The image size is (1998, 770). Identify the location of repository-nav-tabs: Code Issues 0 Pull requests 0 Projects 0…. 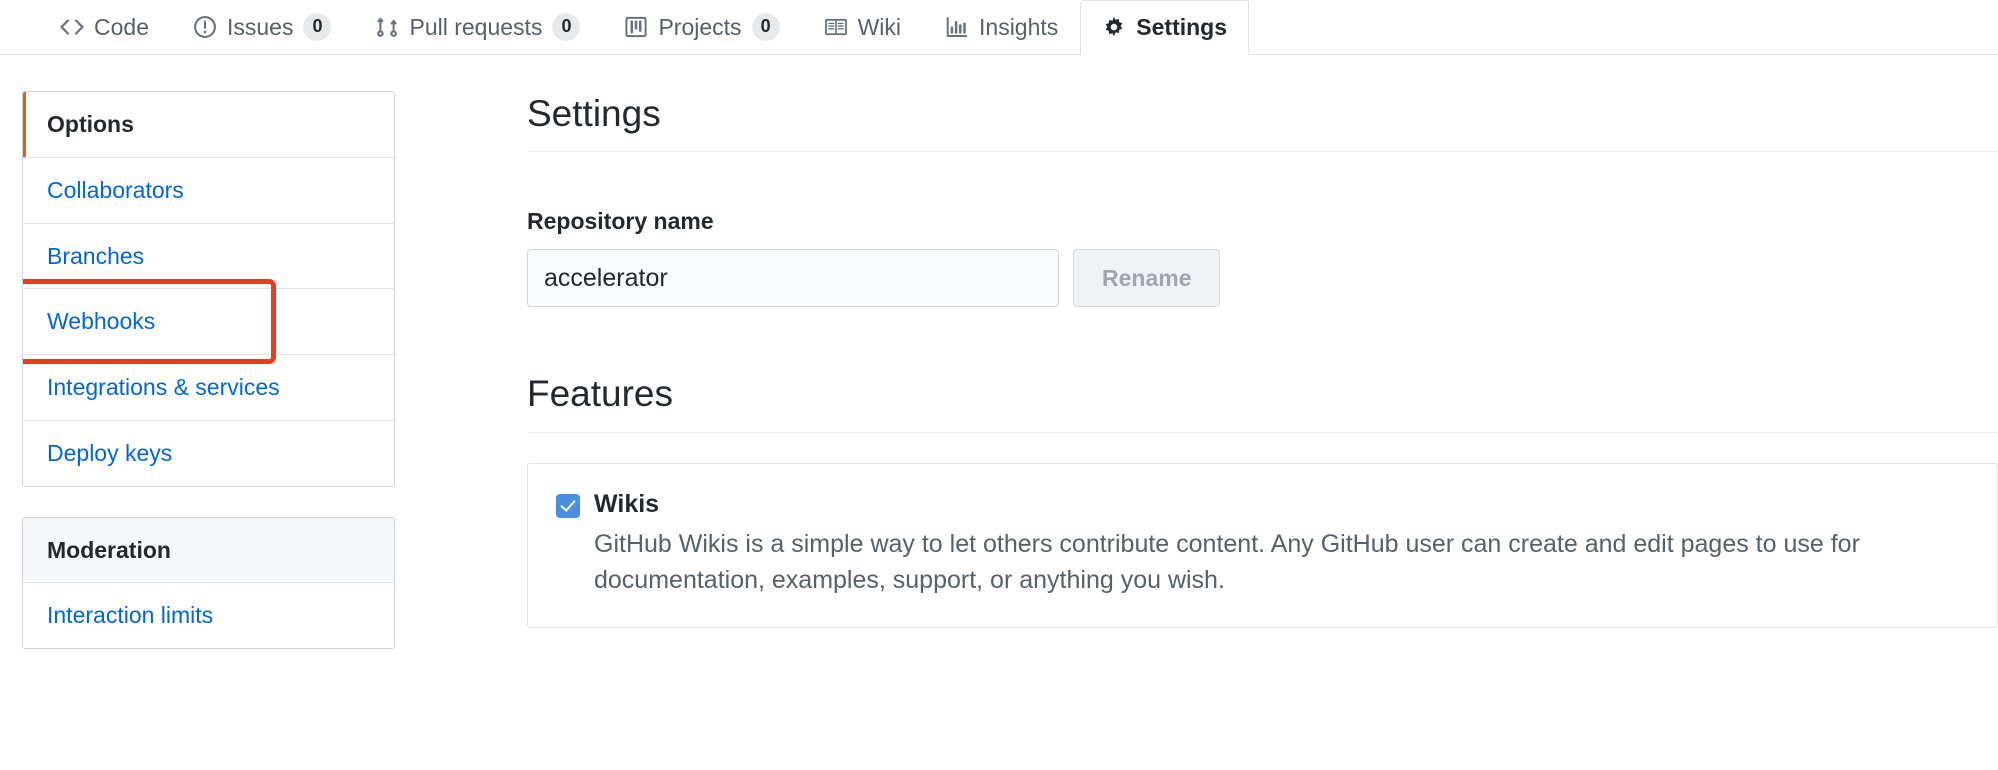
(999, 27).